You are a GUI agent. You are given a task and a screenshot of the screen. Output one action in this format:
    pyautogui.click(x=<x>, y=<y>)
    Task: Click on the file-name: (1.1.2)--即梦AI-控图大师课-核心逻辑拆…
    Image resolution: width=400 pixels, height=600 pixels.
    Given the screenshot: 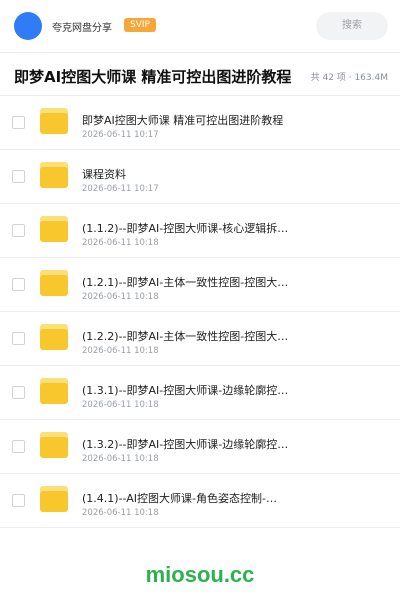 What is the action you would take?
    pyautogui.click(x=187, y=228)
    